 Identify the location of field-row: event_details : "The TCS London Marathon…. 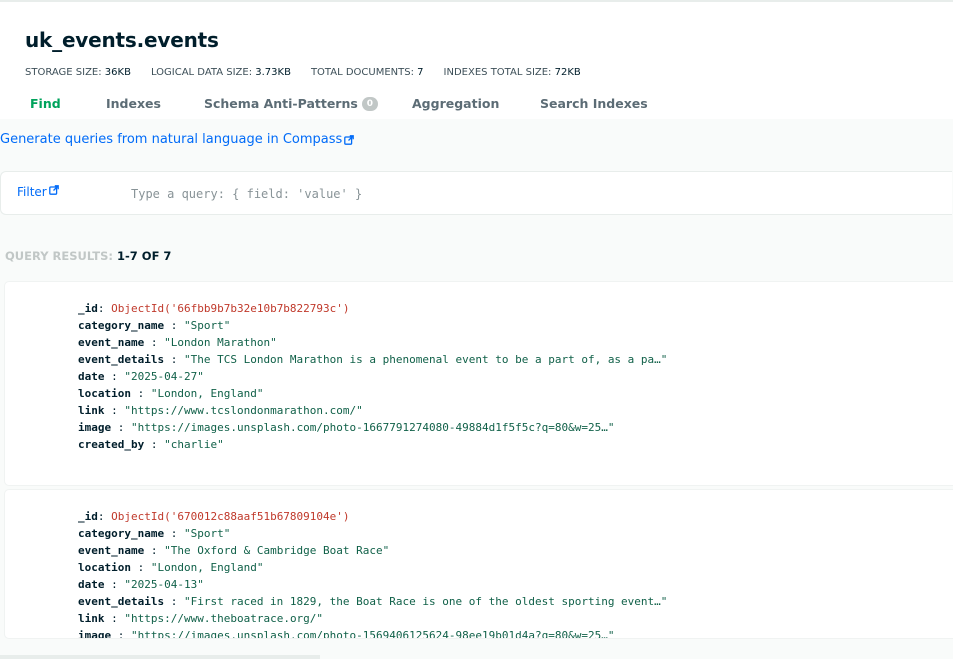
(373, 359).